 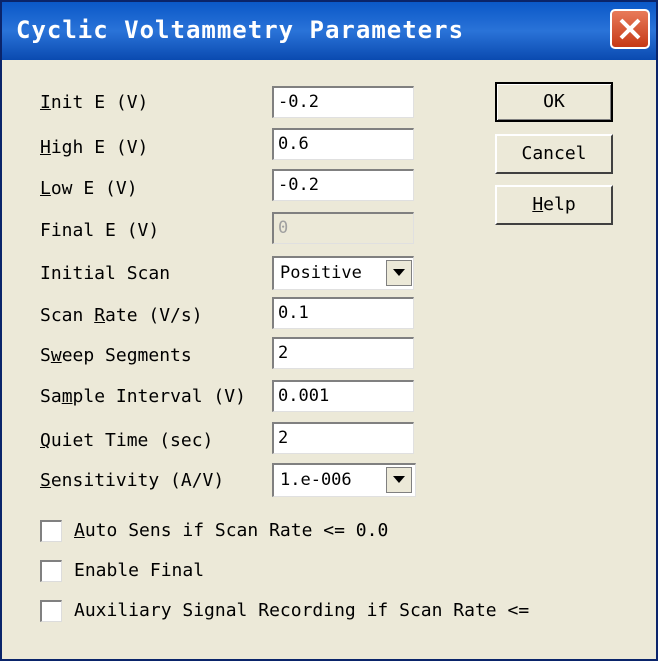 I want to click on ok-button: OK, so click(x=554, y=102).